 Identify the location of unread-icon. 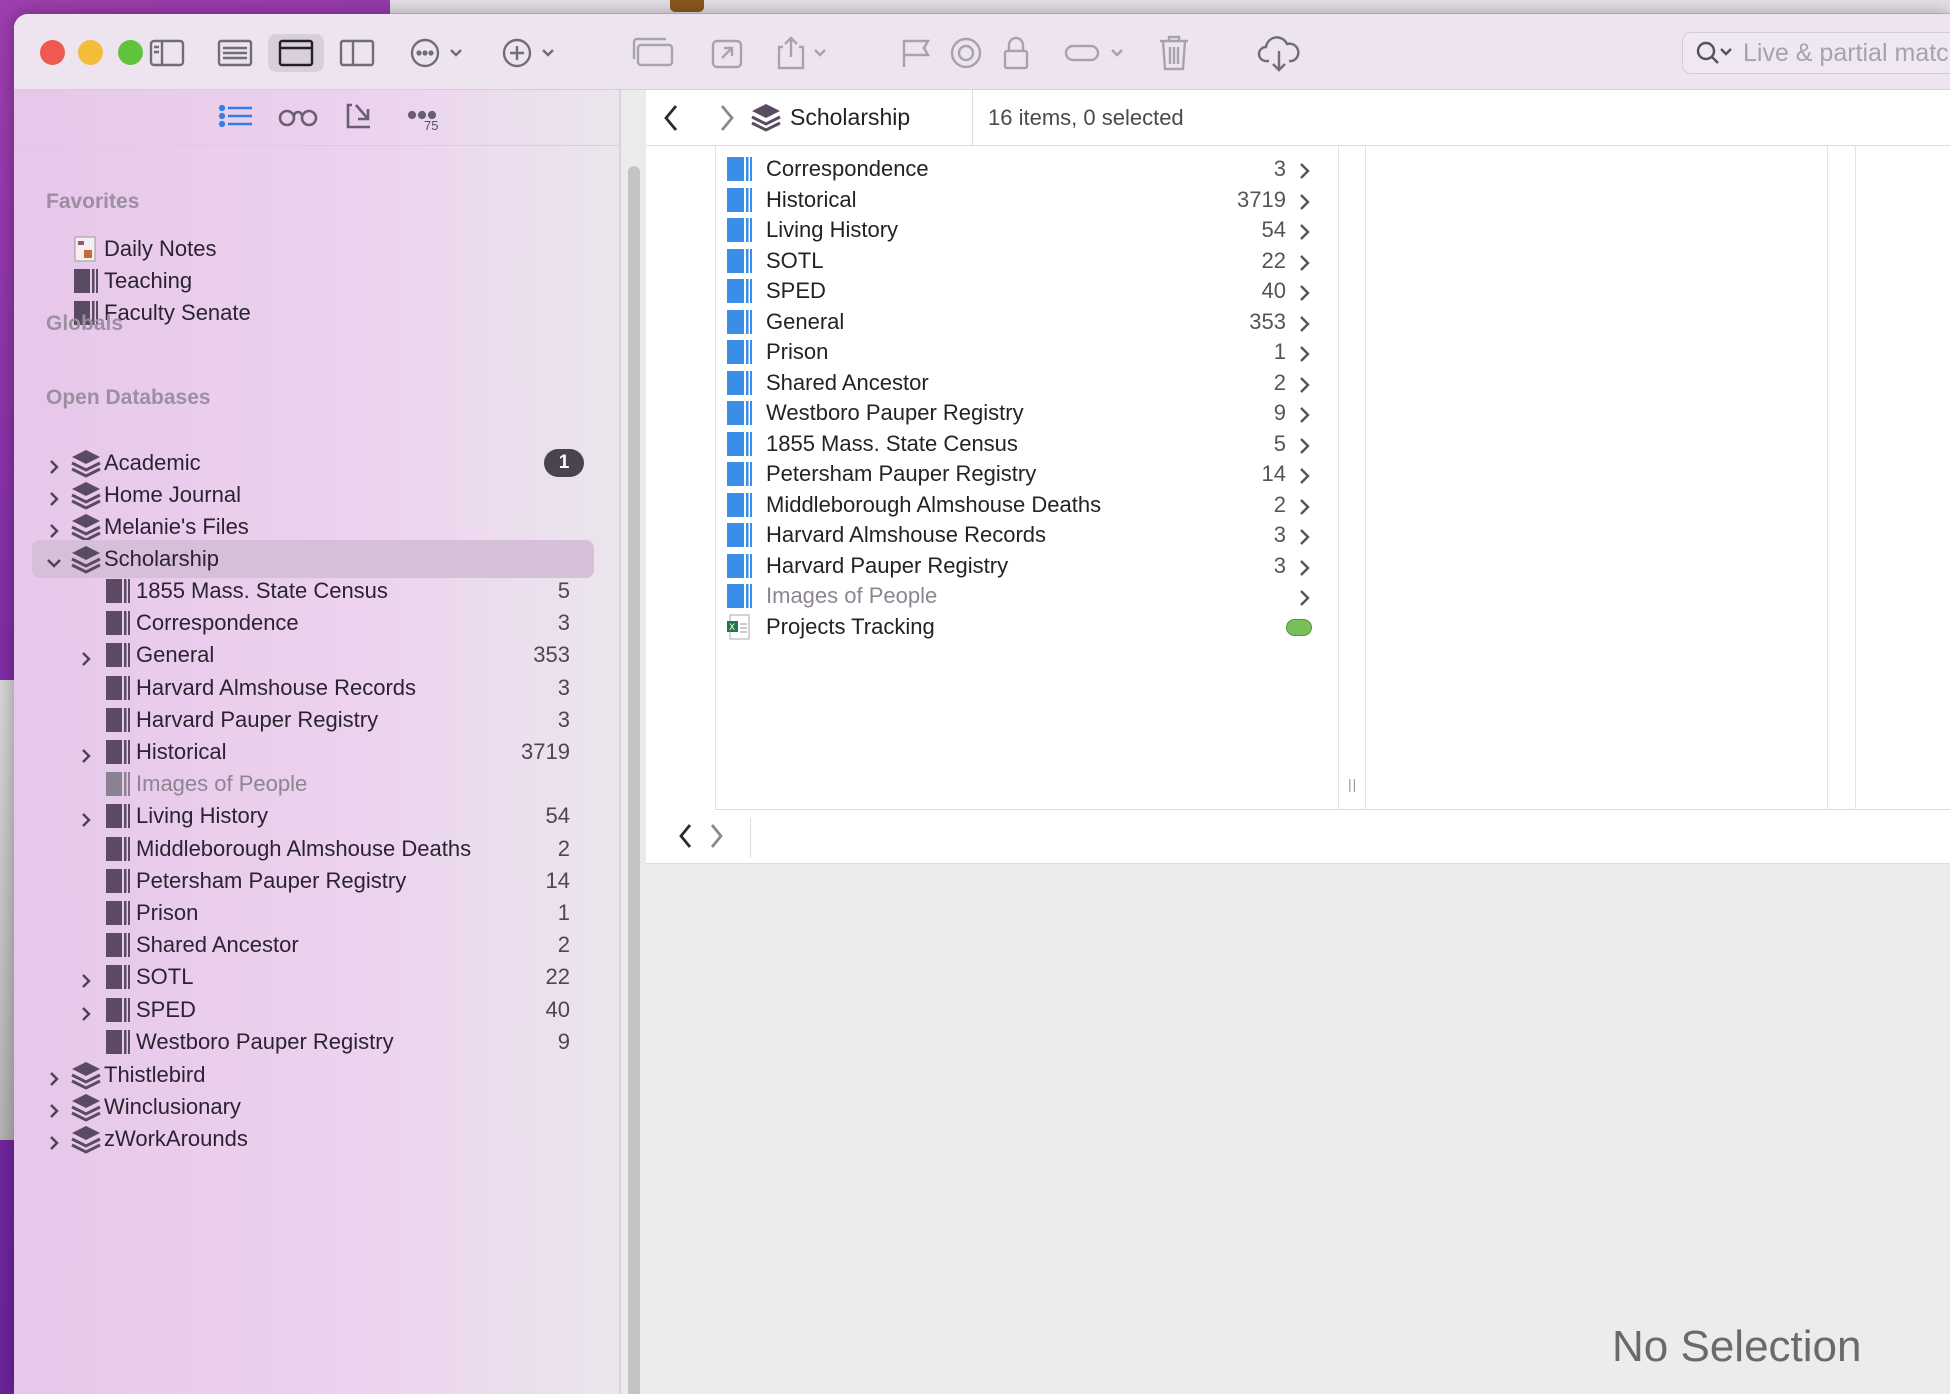
(966, 53).